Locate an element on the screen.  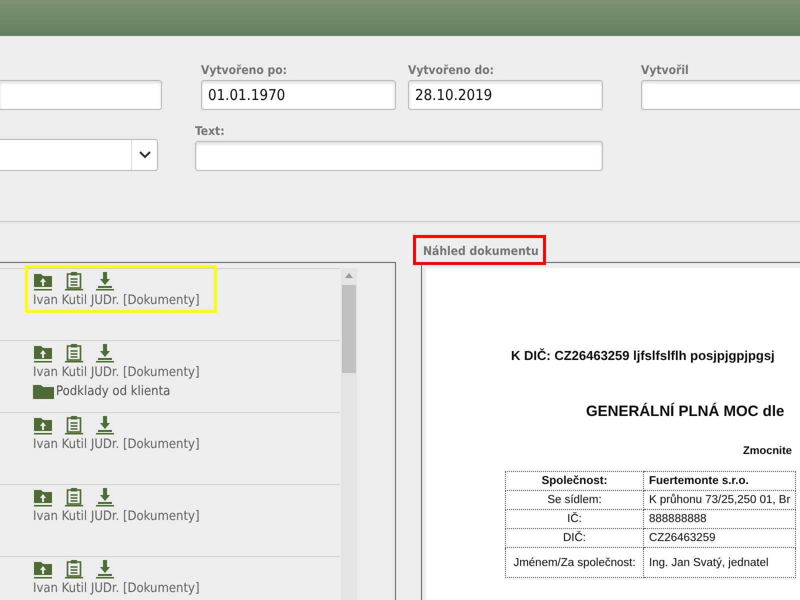
table-cell: Společnost: is located at coordinates (575, 481).